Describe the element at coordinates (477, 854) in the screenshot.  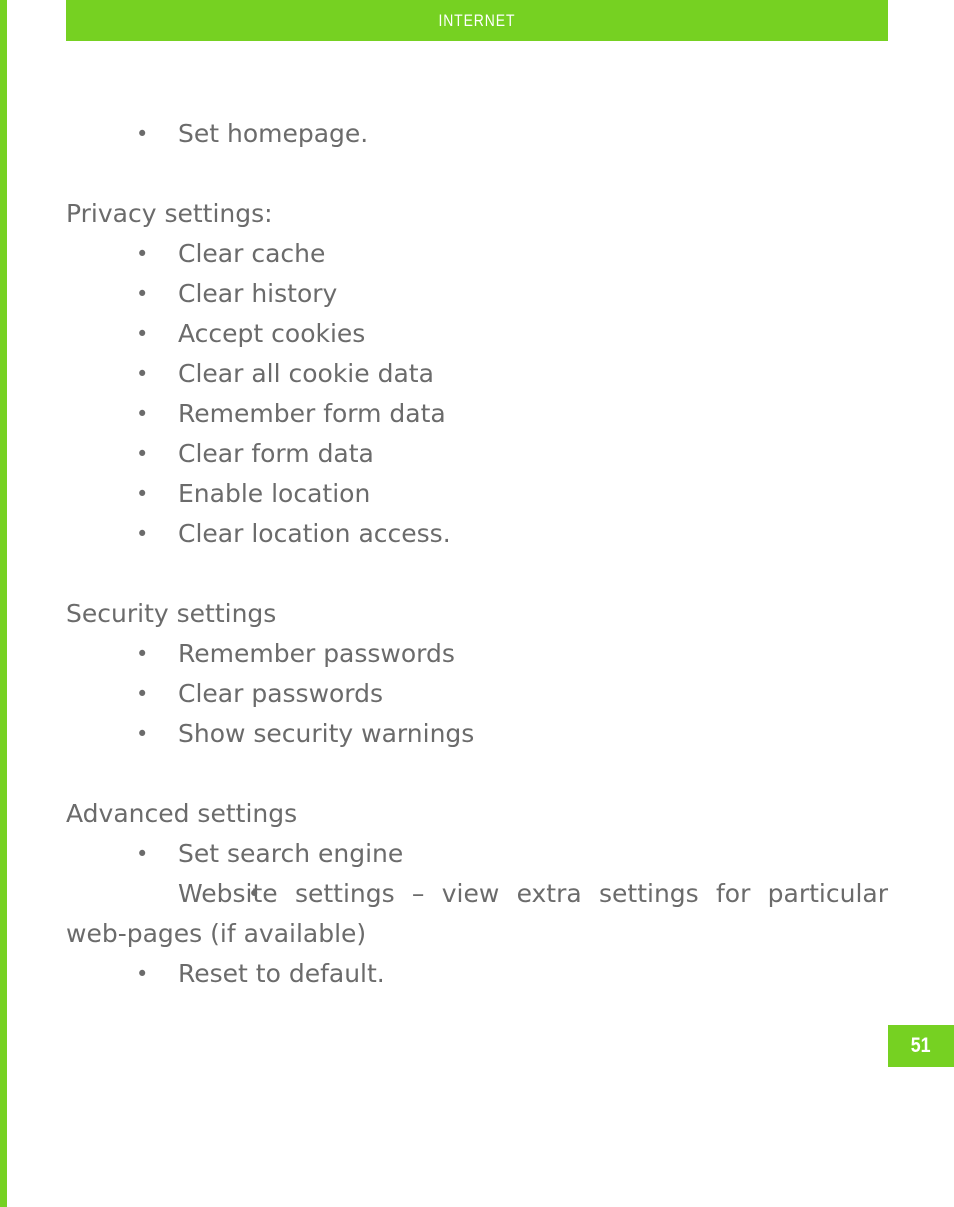
I see `list-item: Set search engine` at that location.